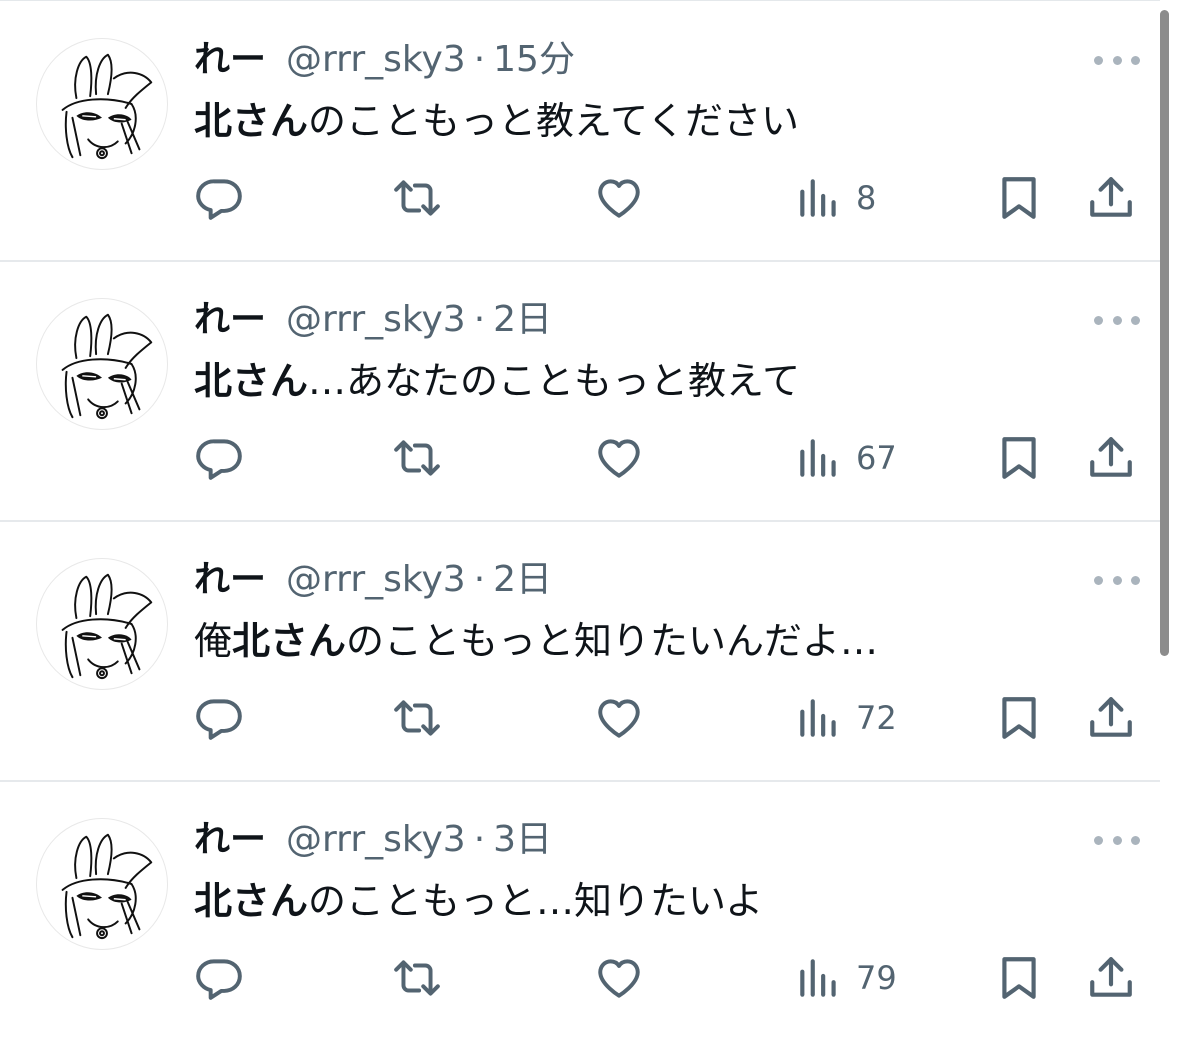  What do you see at coordinates (845, 458) in the screenshot?
I see `views-button: 67` at bounding box center [845, 458].